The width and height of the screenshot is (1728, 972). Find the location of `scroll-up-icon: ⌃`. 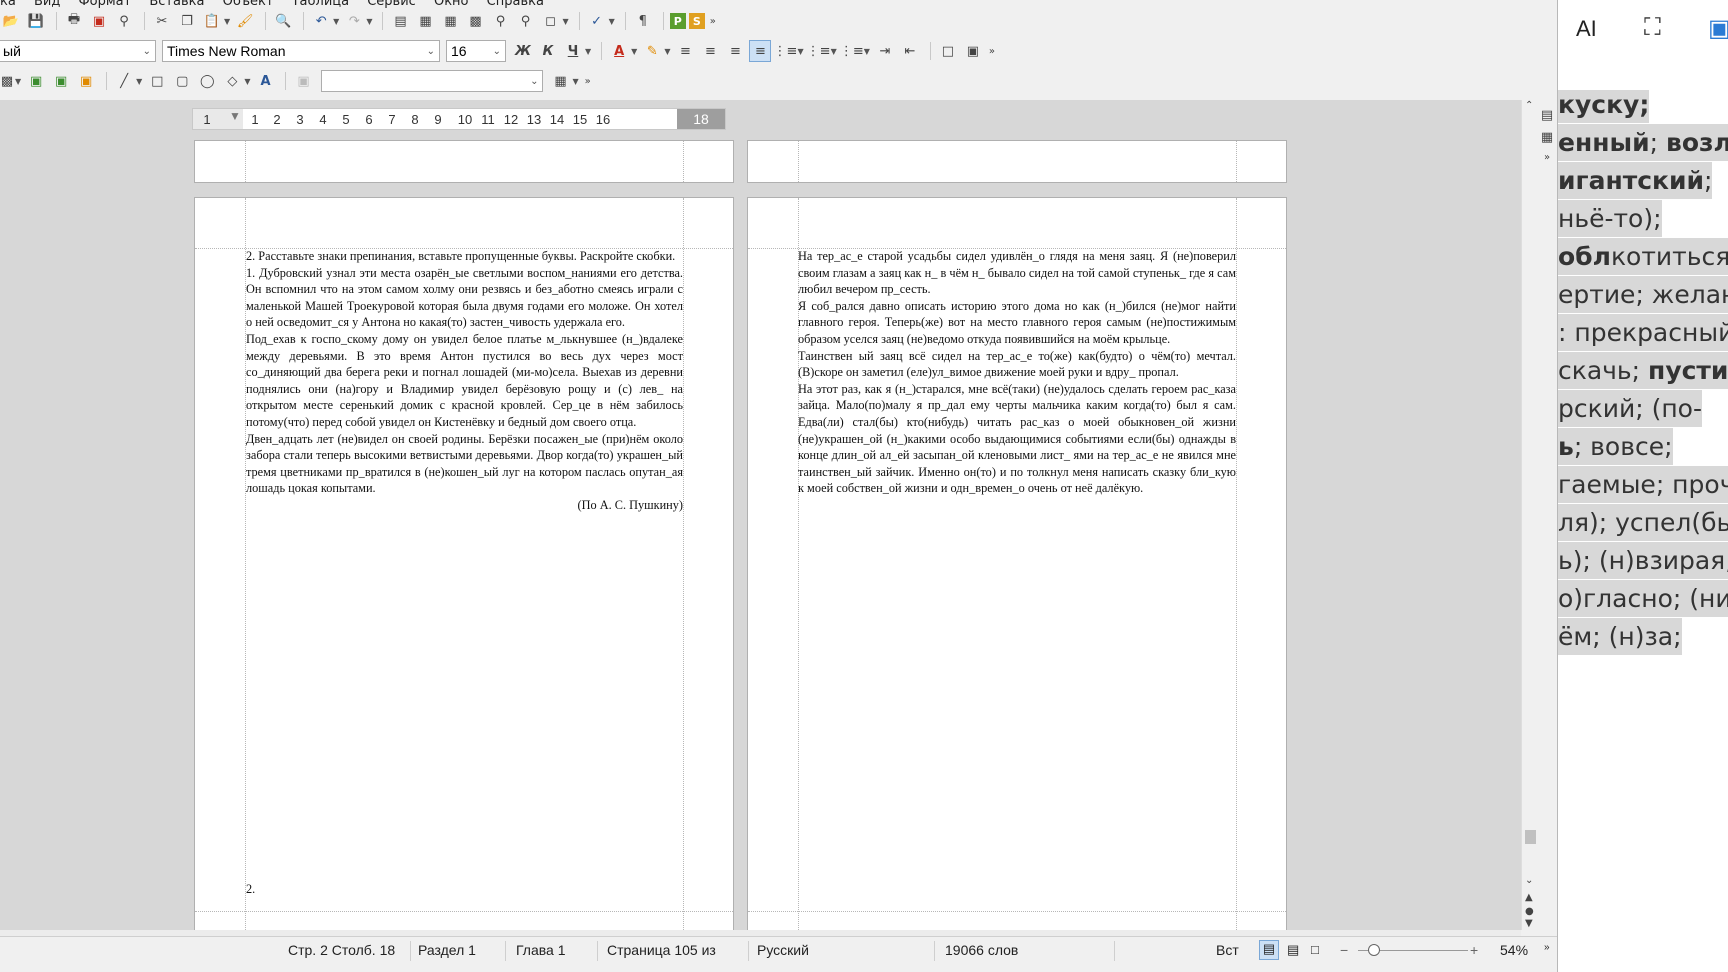

scroll-up-icon: ⌃ is located at coordinates (1529, 105).